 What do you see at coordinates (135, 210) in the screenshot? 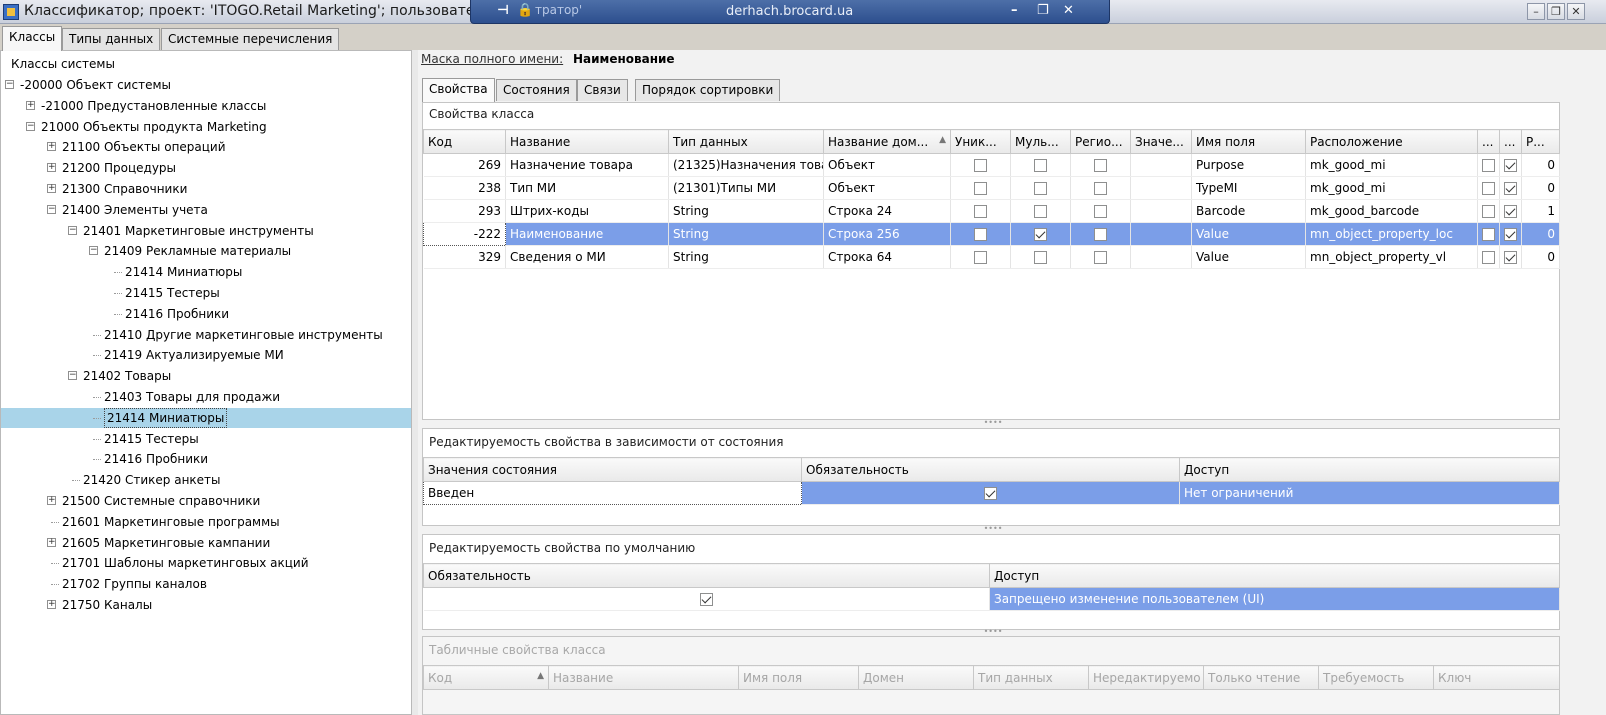
I see `tree-node-label: 21400 Элементы учета` at bounding box center [135, 210].